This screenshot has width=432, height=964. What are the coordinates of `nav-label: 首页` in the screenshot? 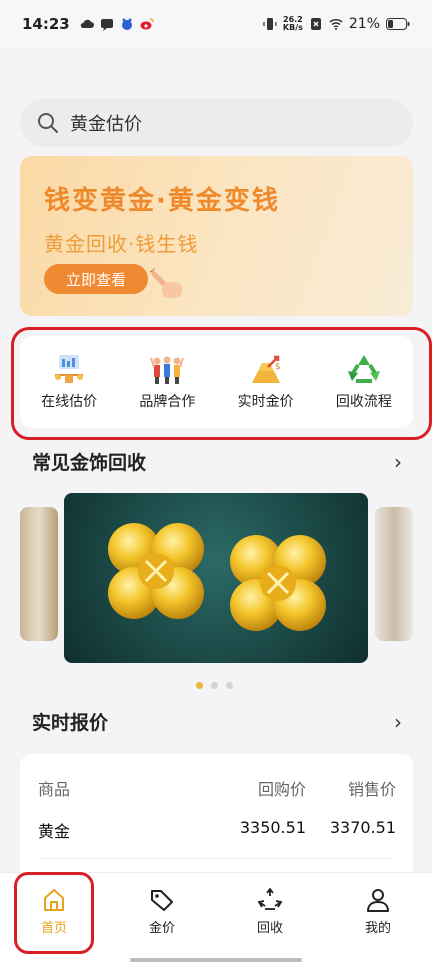 It's located at (53, 928).